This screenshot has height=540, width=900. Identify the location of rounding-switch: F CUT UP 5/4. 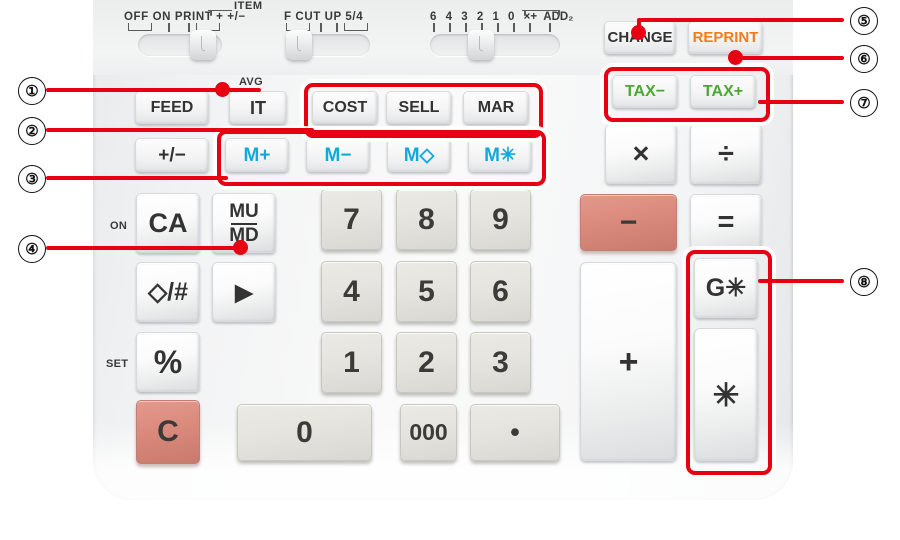
(344, 35).